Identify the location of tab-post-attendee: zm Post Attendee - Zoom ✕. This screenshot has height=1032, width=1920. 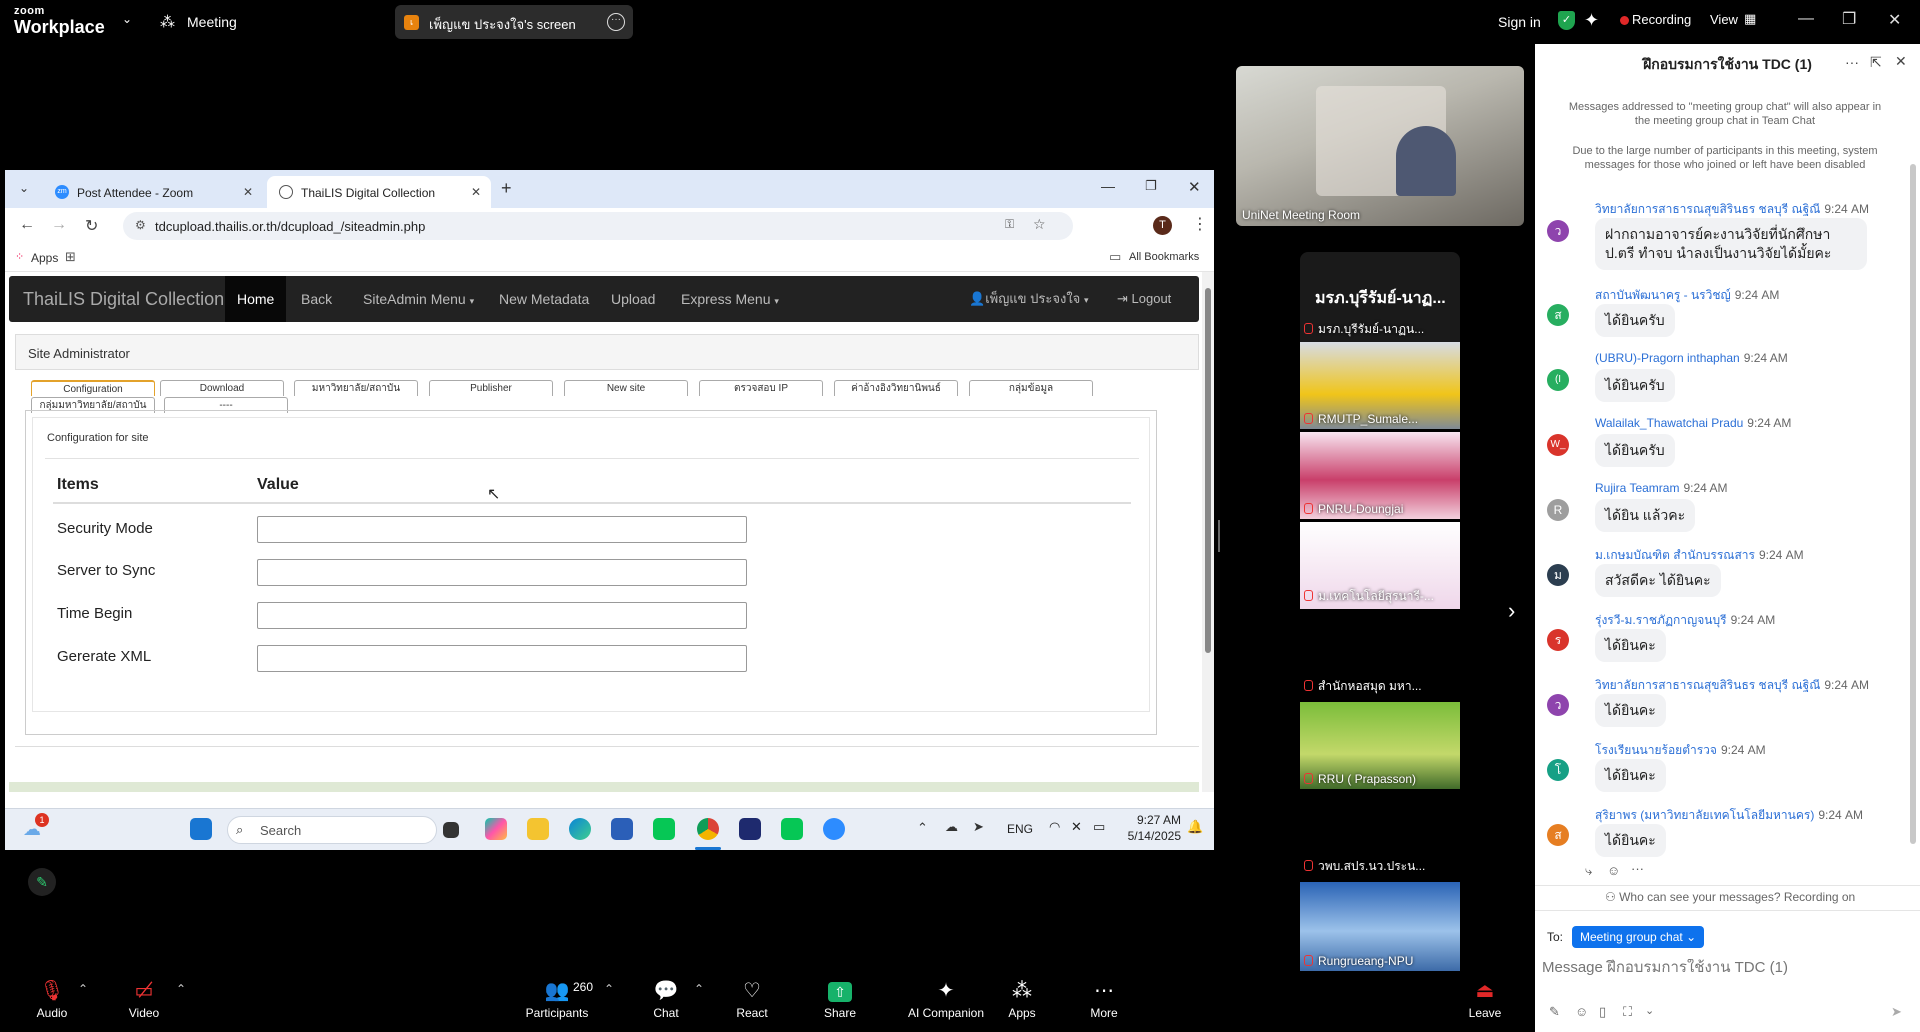
(153, 192).